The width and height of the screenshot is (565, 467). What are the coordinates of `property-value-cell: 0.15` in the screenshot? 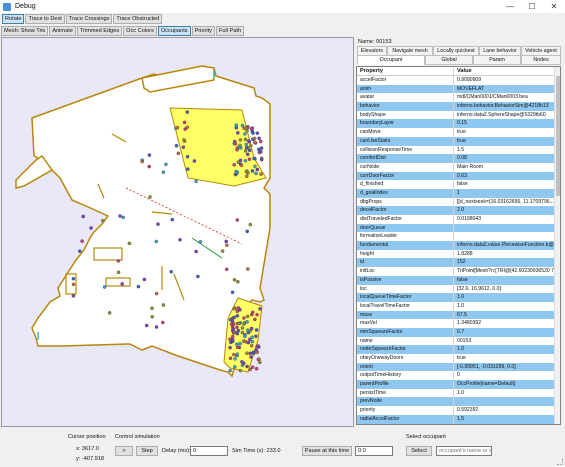 It's located at (507, 123).